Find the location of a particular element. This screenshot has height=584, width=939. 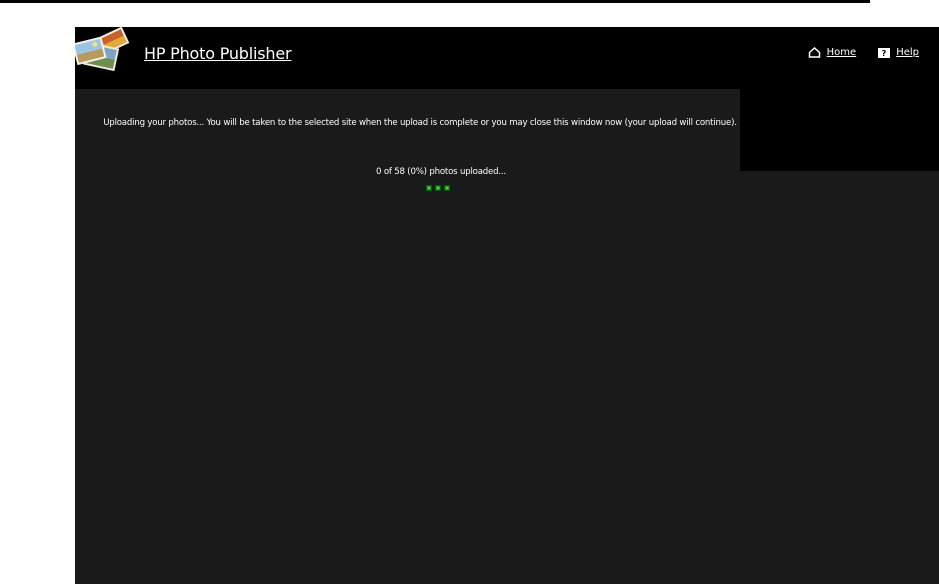

help-icon: ? is located at coordinates (884, 52).